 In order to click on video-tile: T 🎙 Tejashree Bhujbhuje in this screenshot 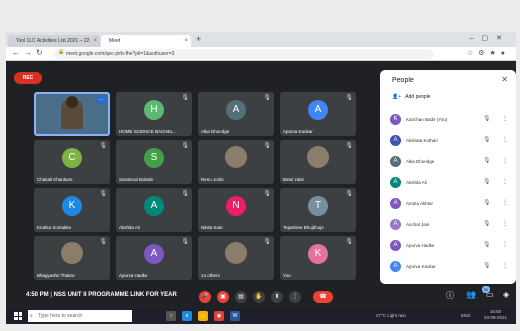, I will do `click(318, 210)`.